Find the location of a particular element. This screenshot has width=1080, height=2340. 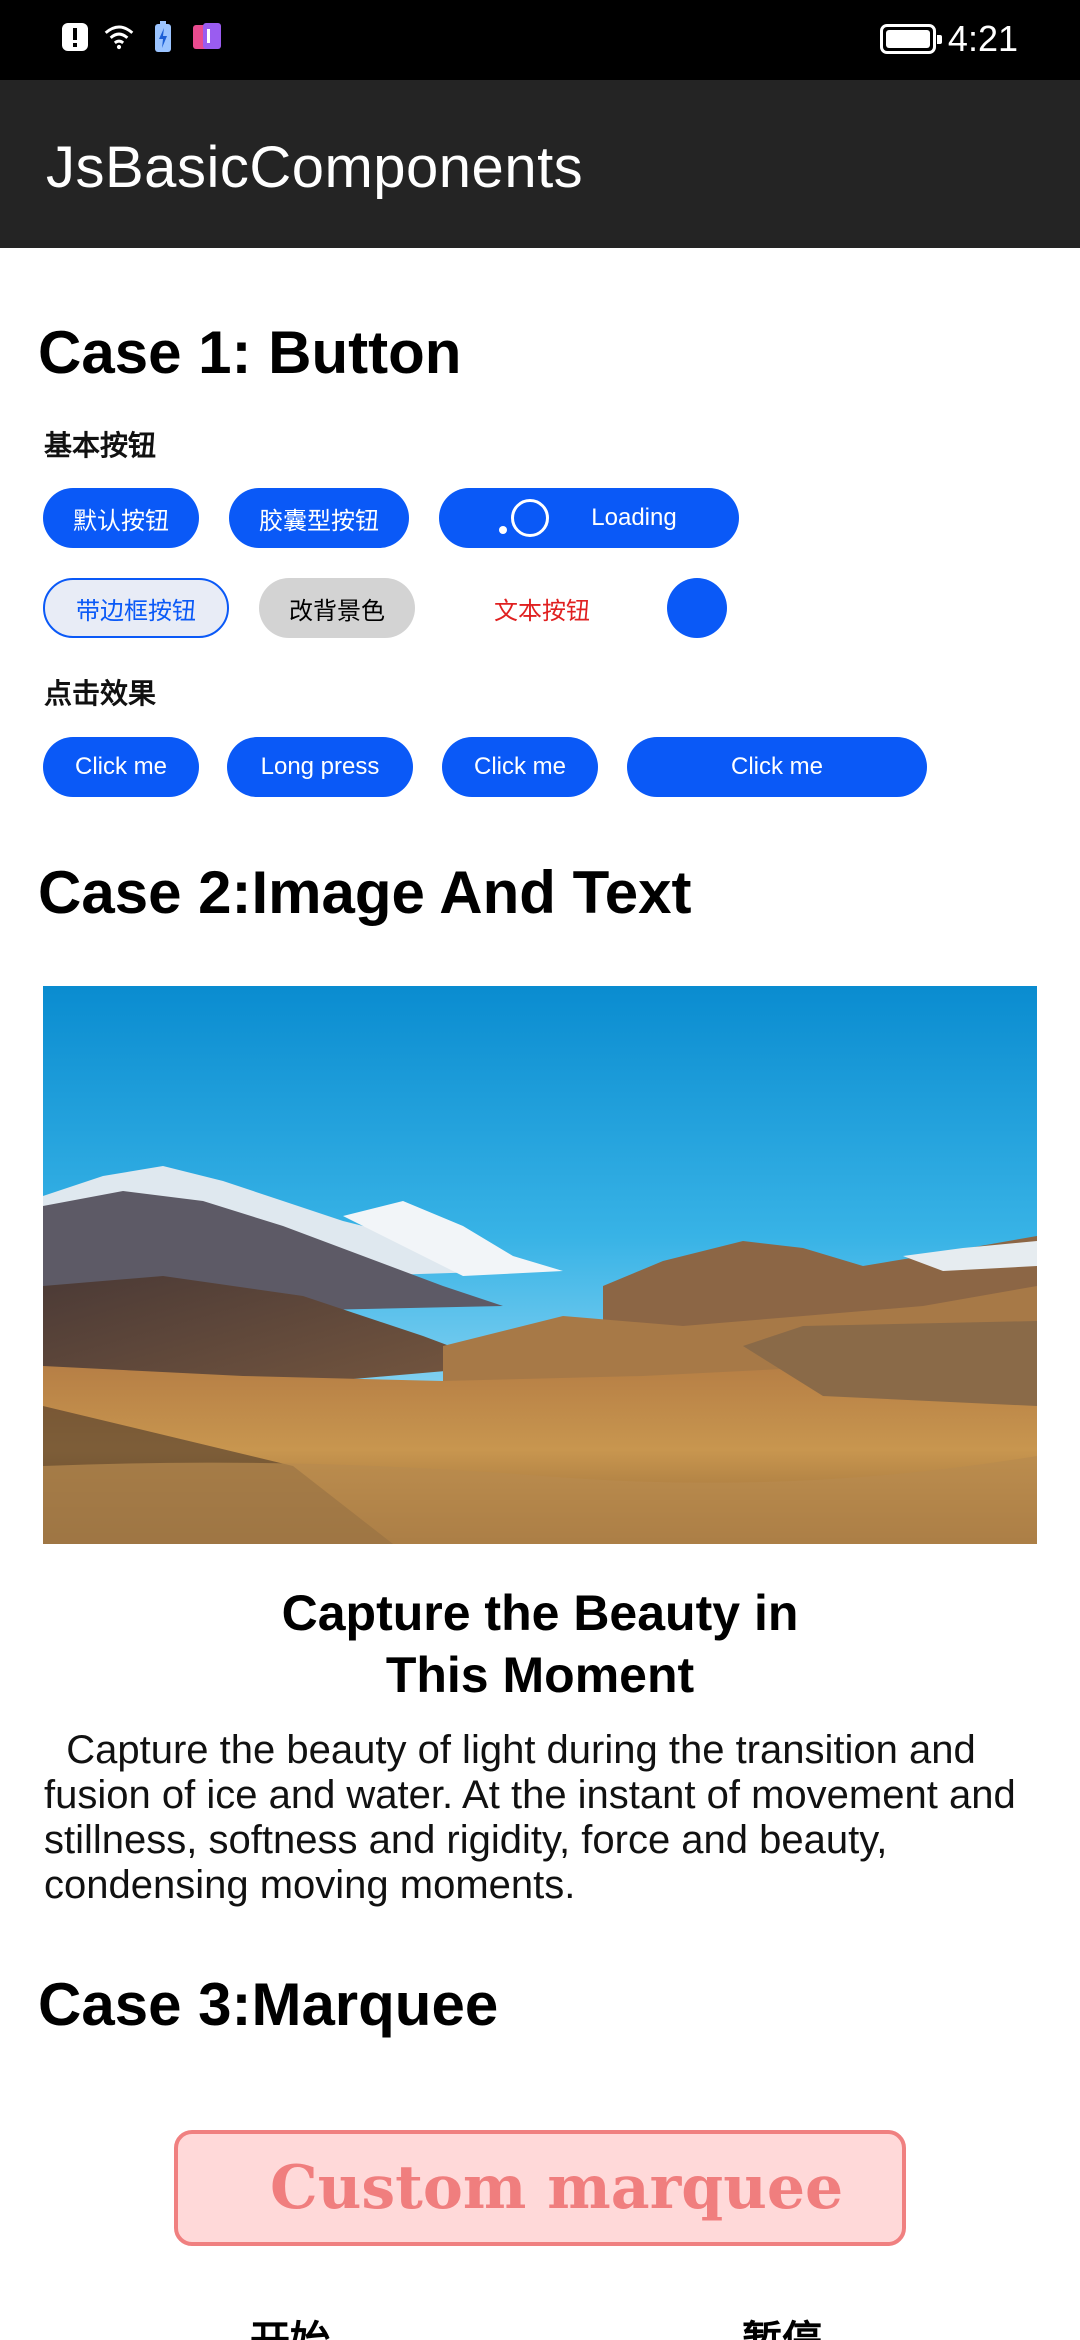

battery-saver-icon is located at coordinates (163, 37).